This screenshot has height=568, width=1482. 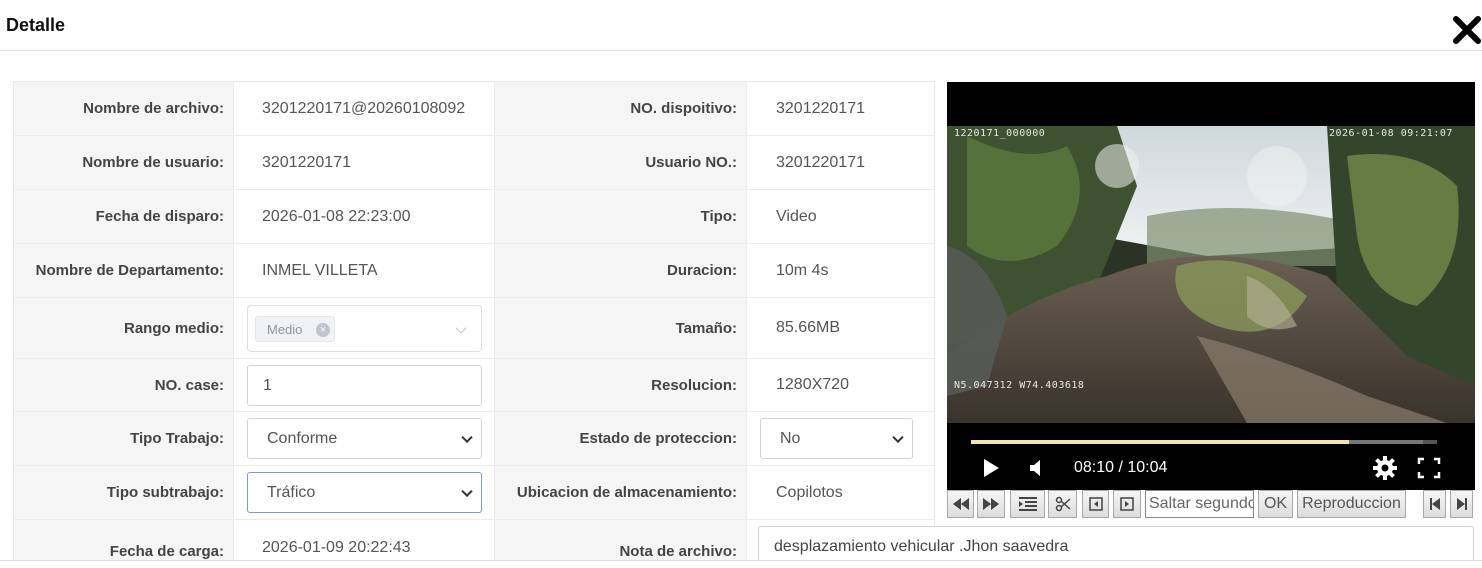 What do you see at coordinates (1000, 133) in the screenshot?
I see `osd-device-id: 1220171_000000` at bounding box center [1000, 133].